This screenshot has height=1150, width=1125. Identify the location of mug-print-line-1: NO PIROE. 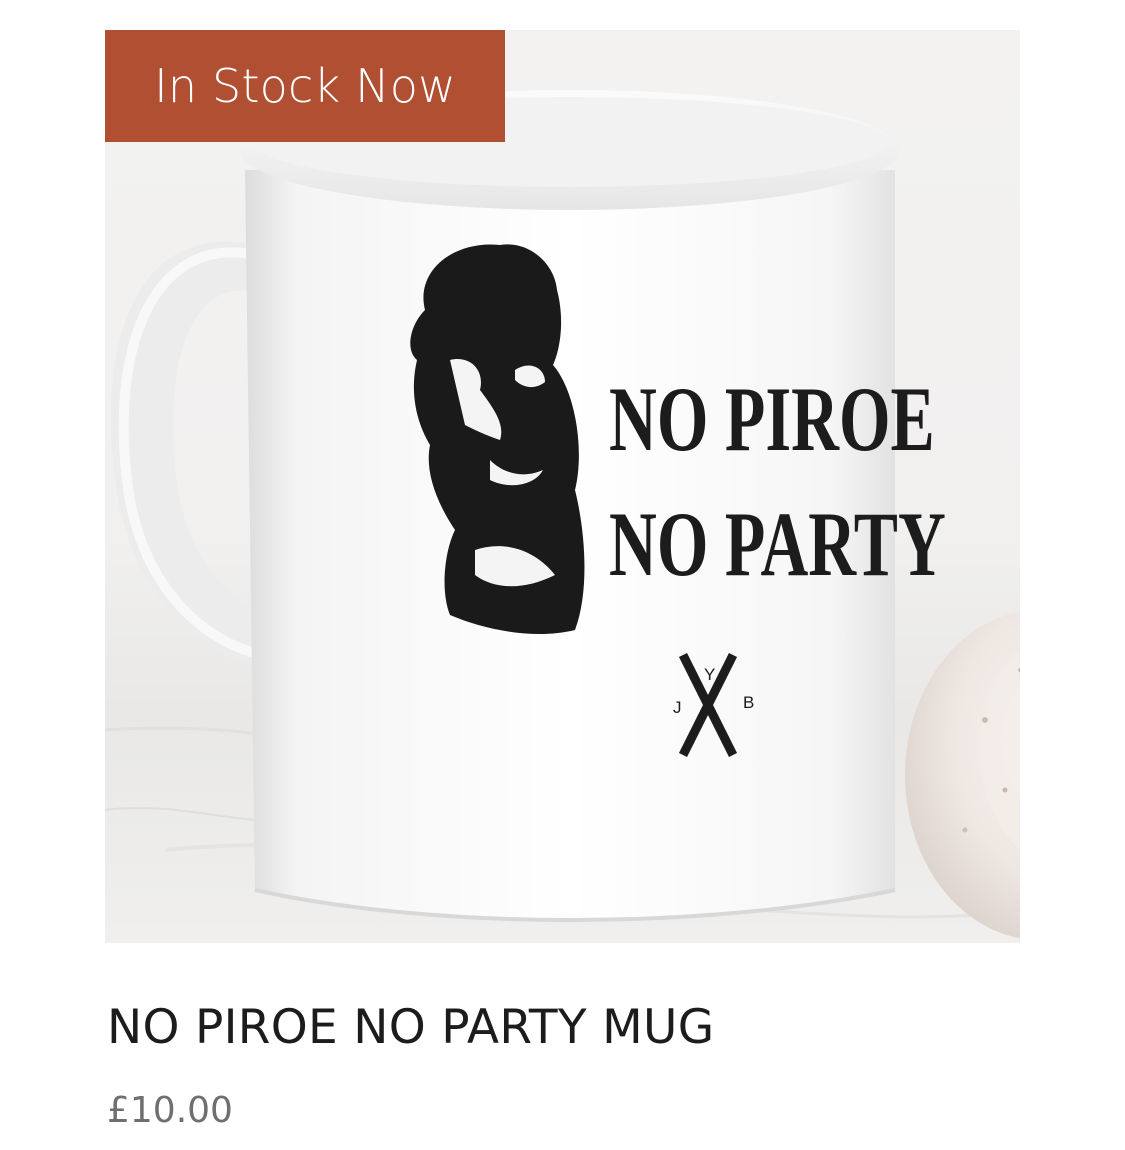
(772, 420).